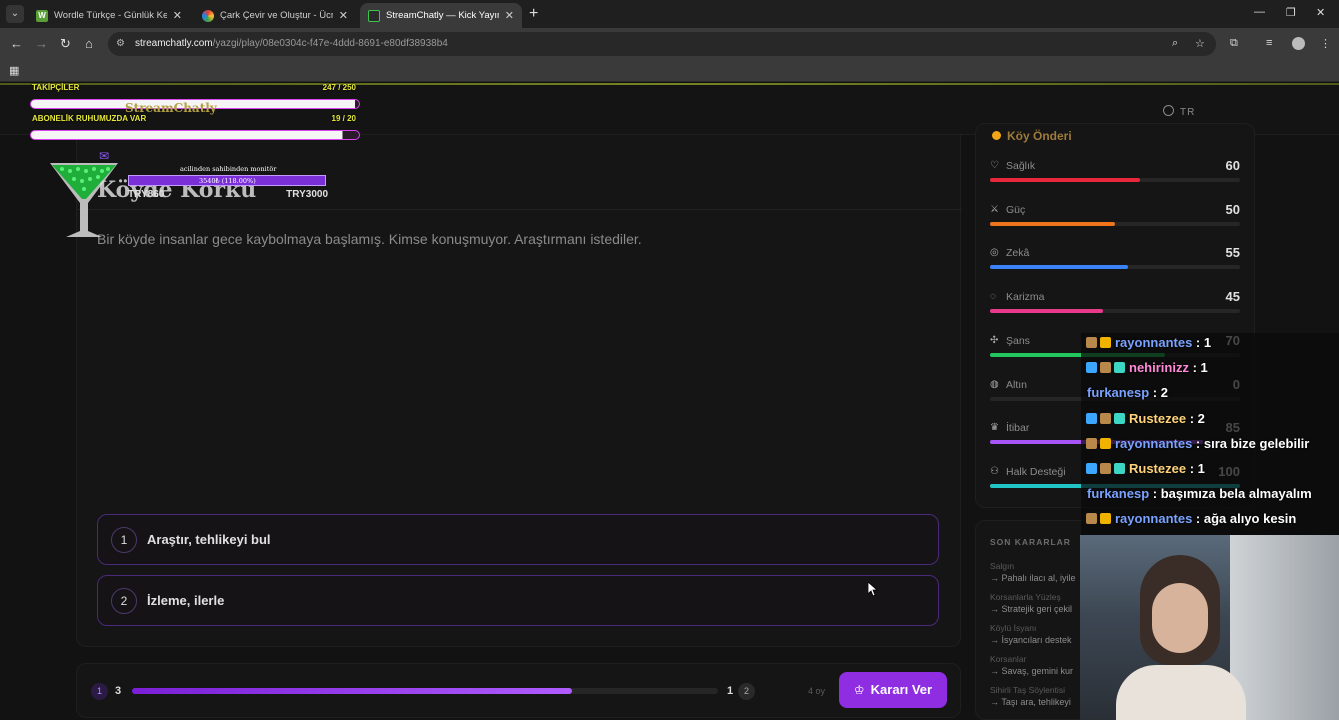  Describe the element at coordinates (730, 691) in the screenshot. I see `option-2-count: 1` at that location.